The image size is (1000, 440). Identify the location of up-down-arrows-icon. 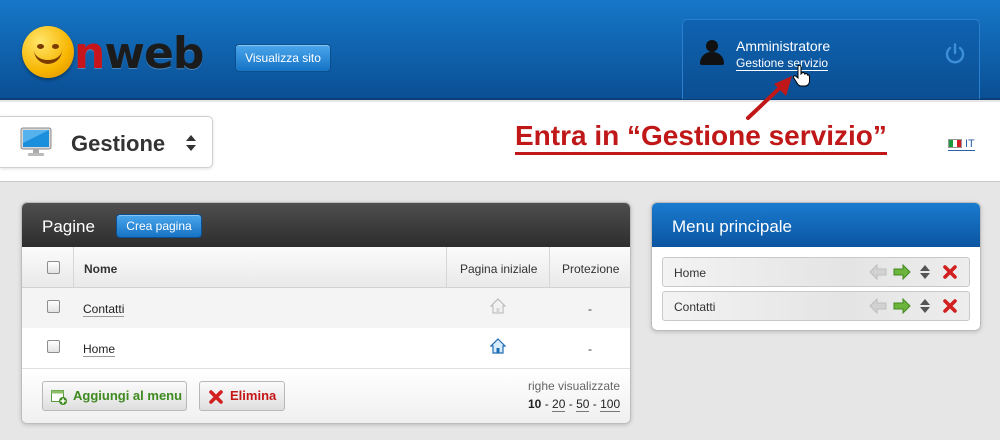
(191, 143).